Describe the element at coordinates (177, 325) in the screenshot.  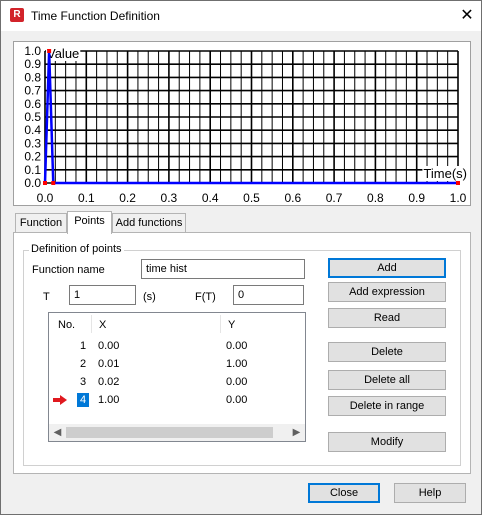
I see `list-header: No. X Y` at that location.